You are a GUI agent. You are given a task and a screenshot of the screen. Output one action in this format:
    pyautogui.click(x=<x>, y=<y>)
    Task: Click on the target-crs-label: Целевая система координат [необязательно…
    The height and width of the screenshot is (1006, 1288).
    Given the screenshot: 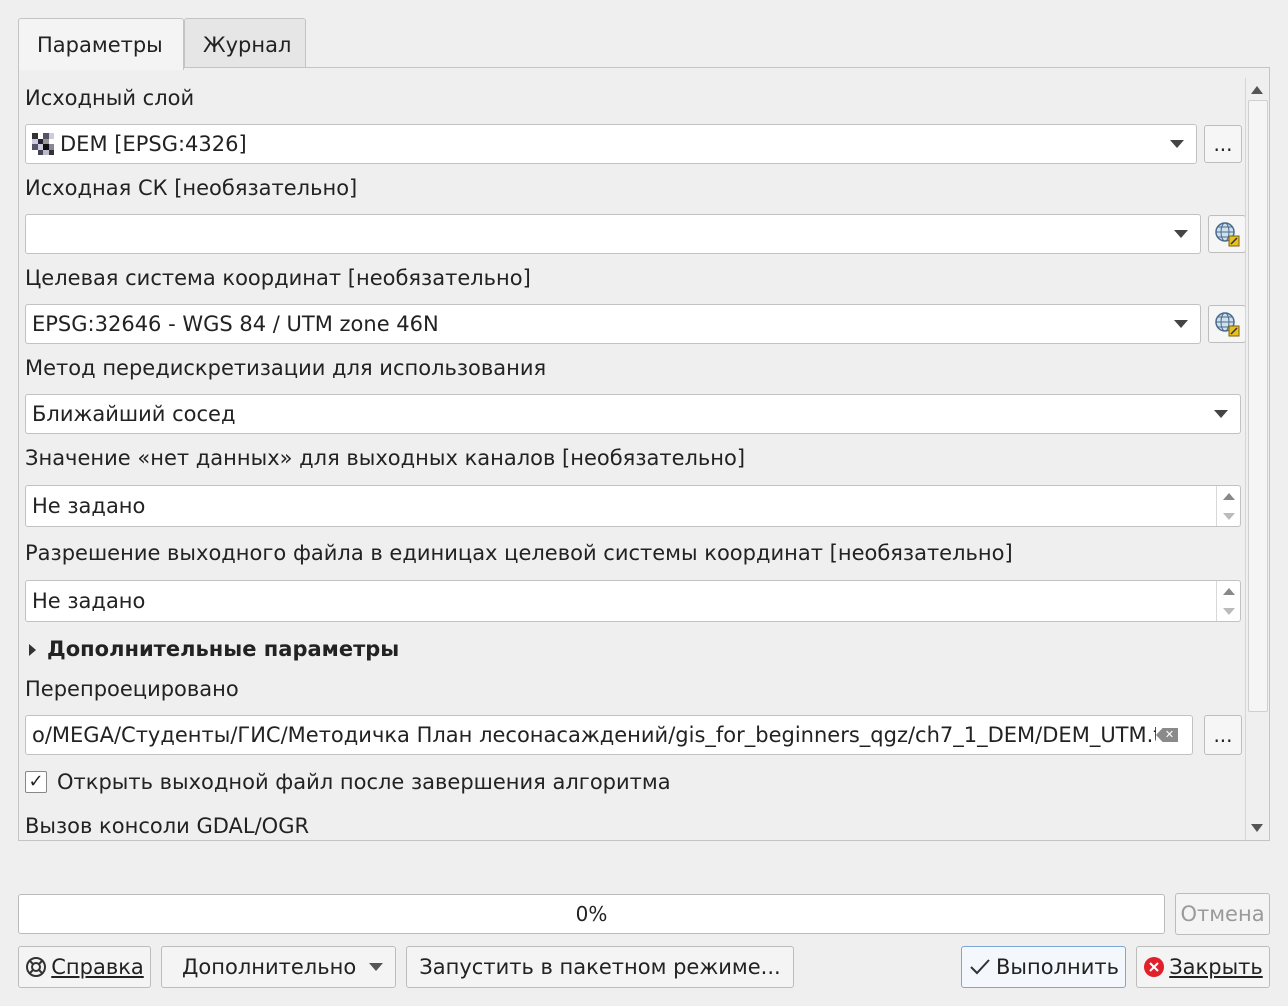 What is the action you would take?
    pyautogui.click(x=278, y=278)
    